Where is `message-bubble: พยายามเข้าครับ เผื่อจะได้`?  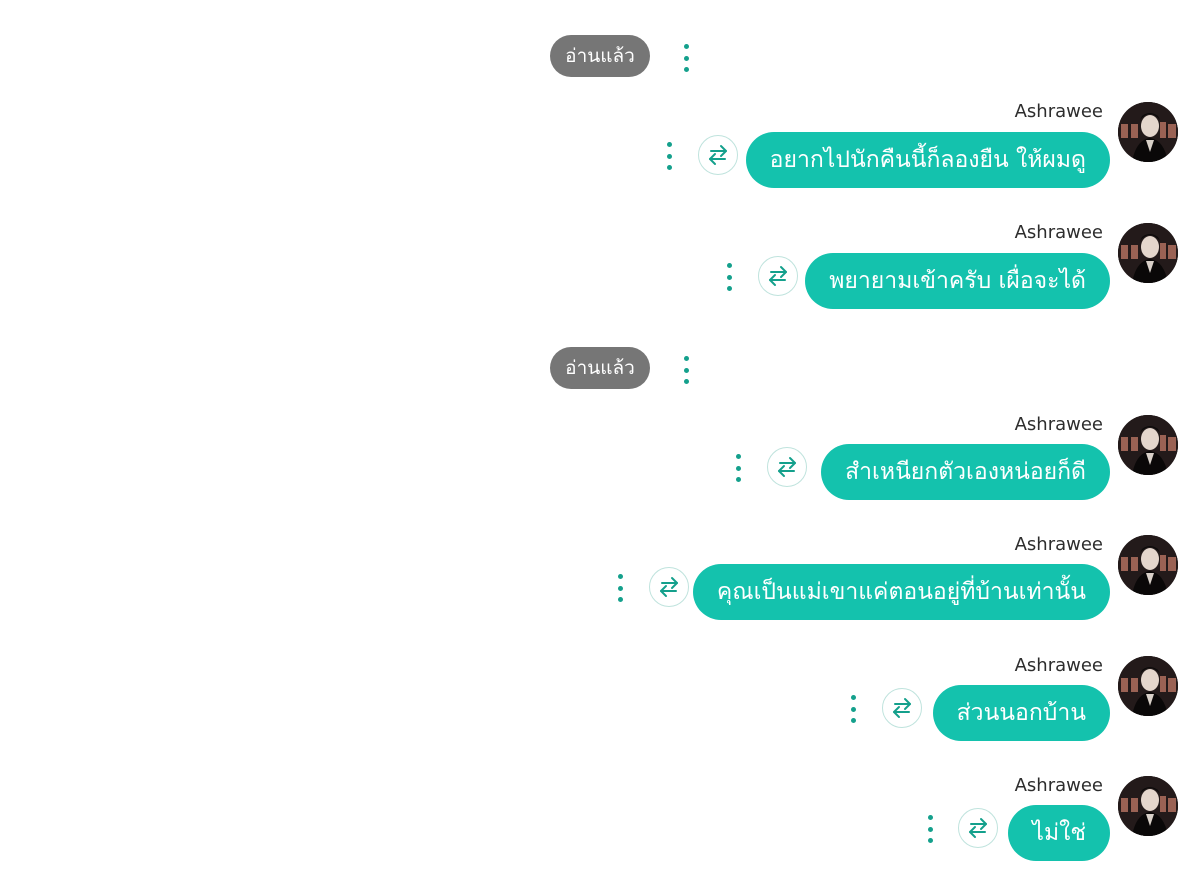 message-bubble: พยายามเข้าครับ เผื่อจะได้ is located at coordinates (957, 281).